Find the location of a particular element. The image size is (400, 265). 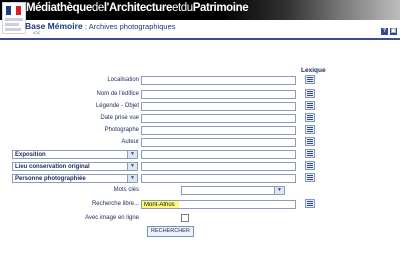

field-row-date-prise-vue: Date prise vue is located at coordinates (200, 118).